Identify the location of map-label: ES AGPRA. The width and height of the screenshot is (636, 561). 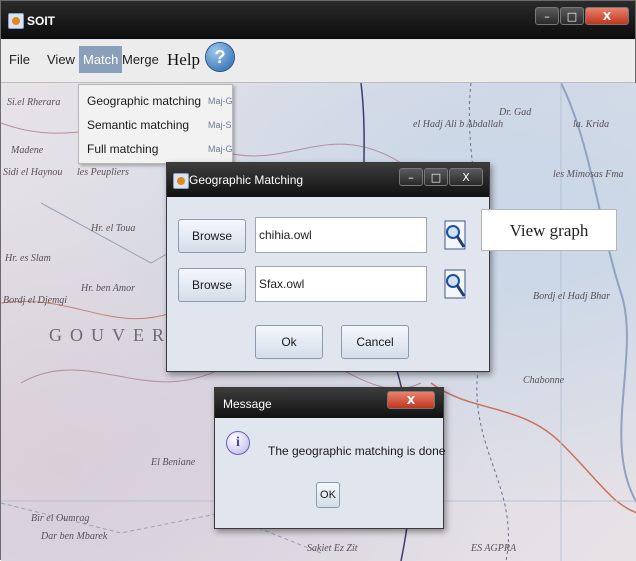
(494, 548).